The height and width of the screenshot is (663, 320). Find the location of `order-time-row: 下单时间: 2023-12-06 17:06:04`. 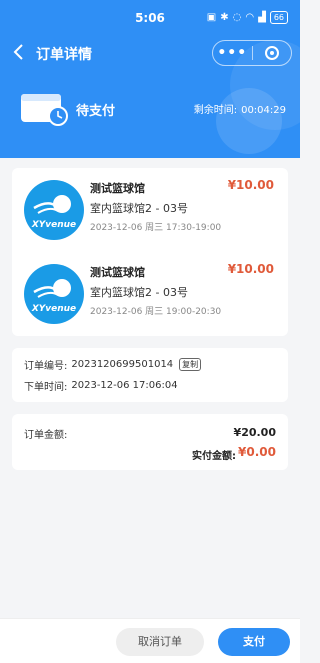

order-time-row: 下单时间: 2023-12-06 17:06:04 is located at coordinates (101, 385).